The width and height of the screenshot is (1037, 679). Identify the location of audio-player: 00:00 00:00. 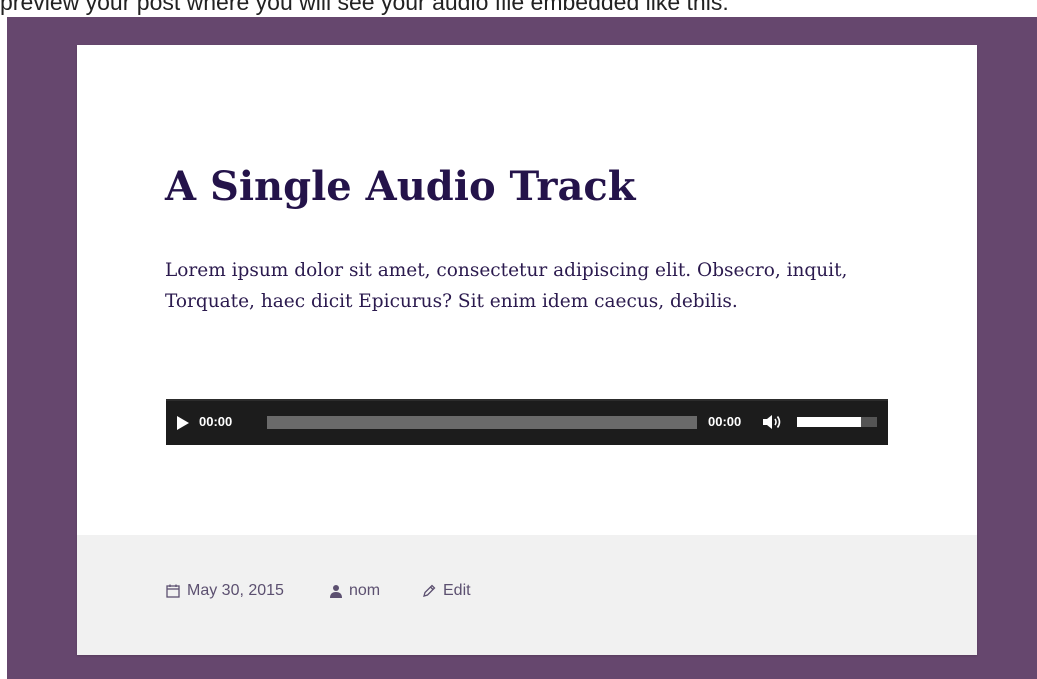
(527, 422).